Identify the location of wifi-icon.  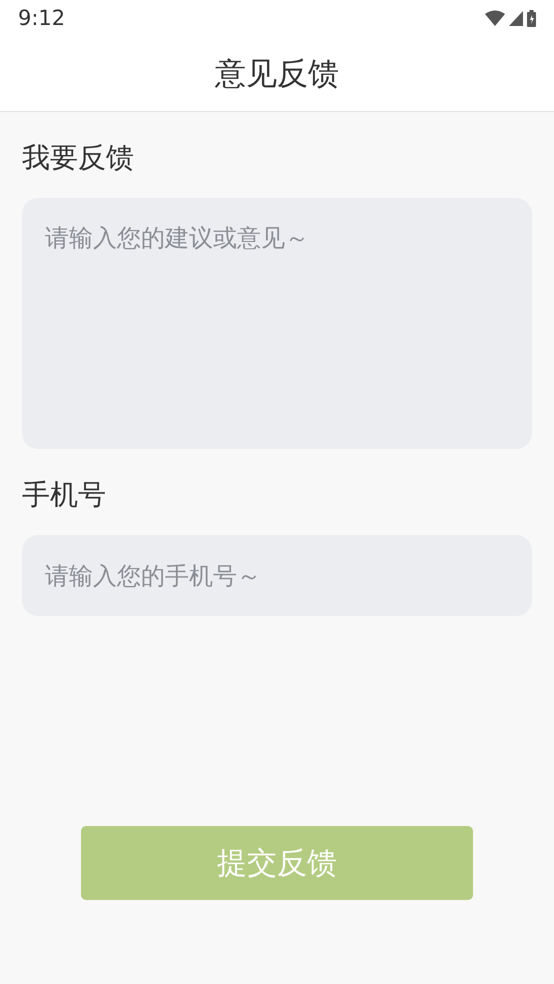
(495, 18).